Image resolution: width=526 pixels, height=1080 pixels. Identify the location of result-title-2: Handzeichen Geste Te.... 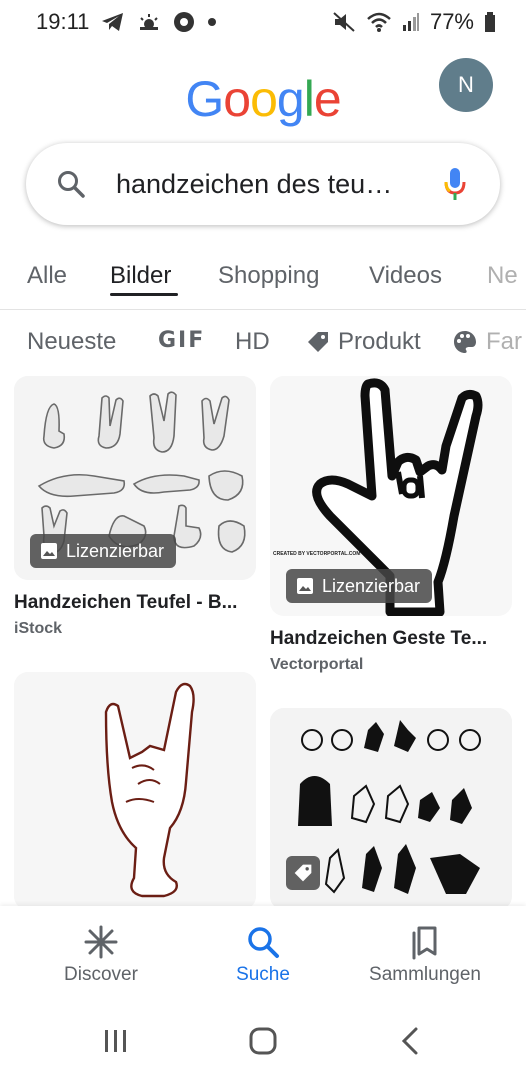
(378, 639).